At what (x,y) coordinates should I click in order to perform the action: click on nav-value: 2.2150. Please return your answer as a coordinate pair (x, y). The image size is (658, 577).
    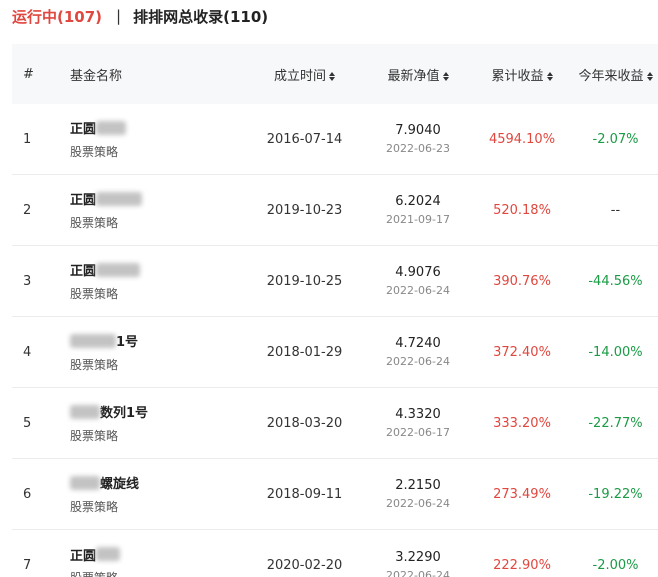
    Looking at the image, I should click on (418, 485).